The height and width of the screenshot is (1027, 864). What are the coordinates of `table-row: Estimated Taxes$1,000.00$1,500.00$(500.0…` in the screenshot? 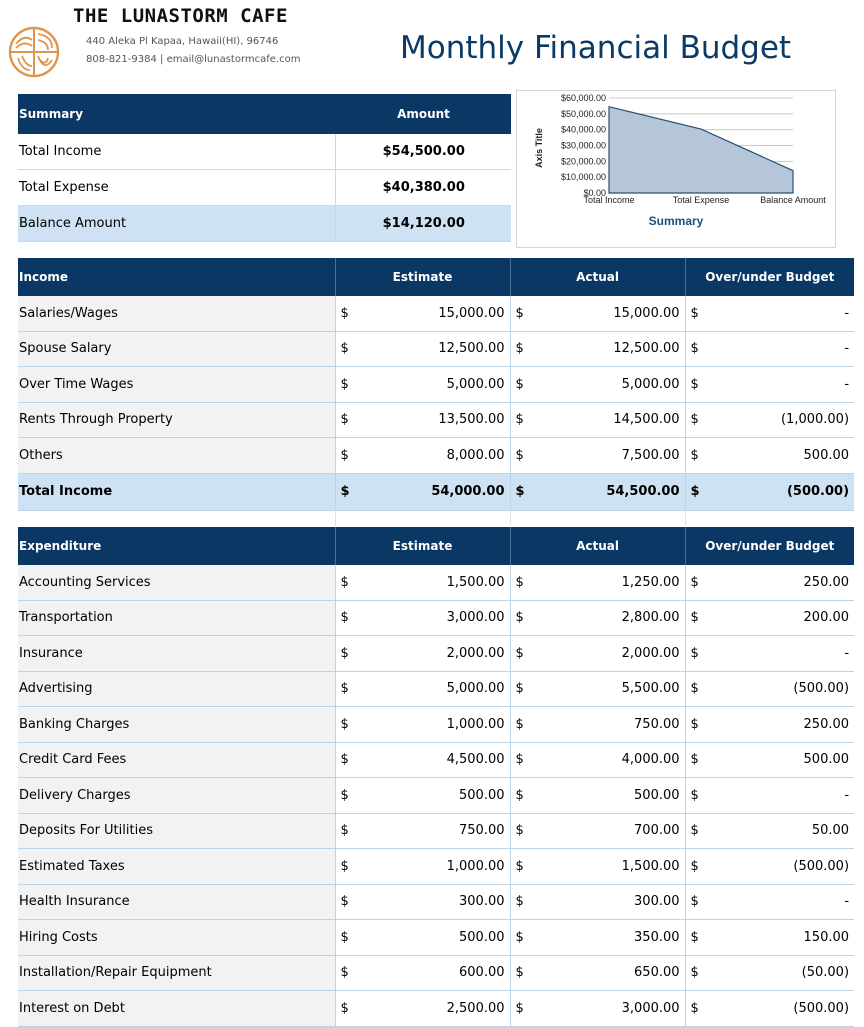 It's located at (436, 867).